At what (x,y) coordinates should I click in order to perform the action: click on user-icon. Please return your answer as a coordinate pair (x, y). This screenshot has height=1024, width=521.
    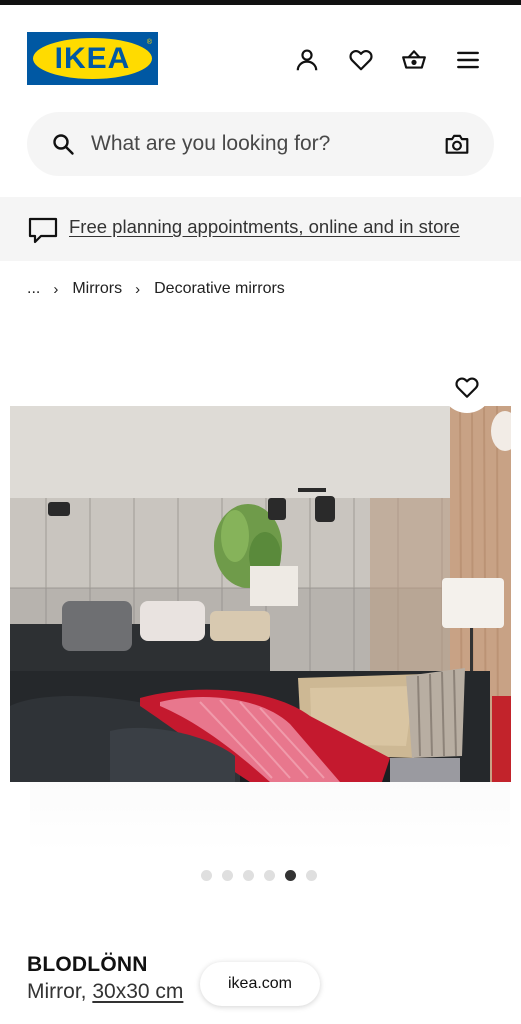
    Looking at the image, I should click on (307, 60).